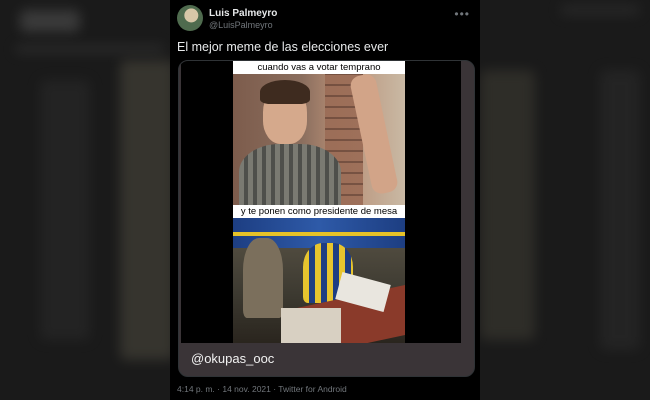 The image size is (650, 400). Describe the element at coordinates (319, 67) in the screenshot. I see `meme-caption-top: cuando vas a votar temprano` at that location.